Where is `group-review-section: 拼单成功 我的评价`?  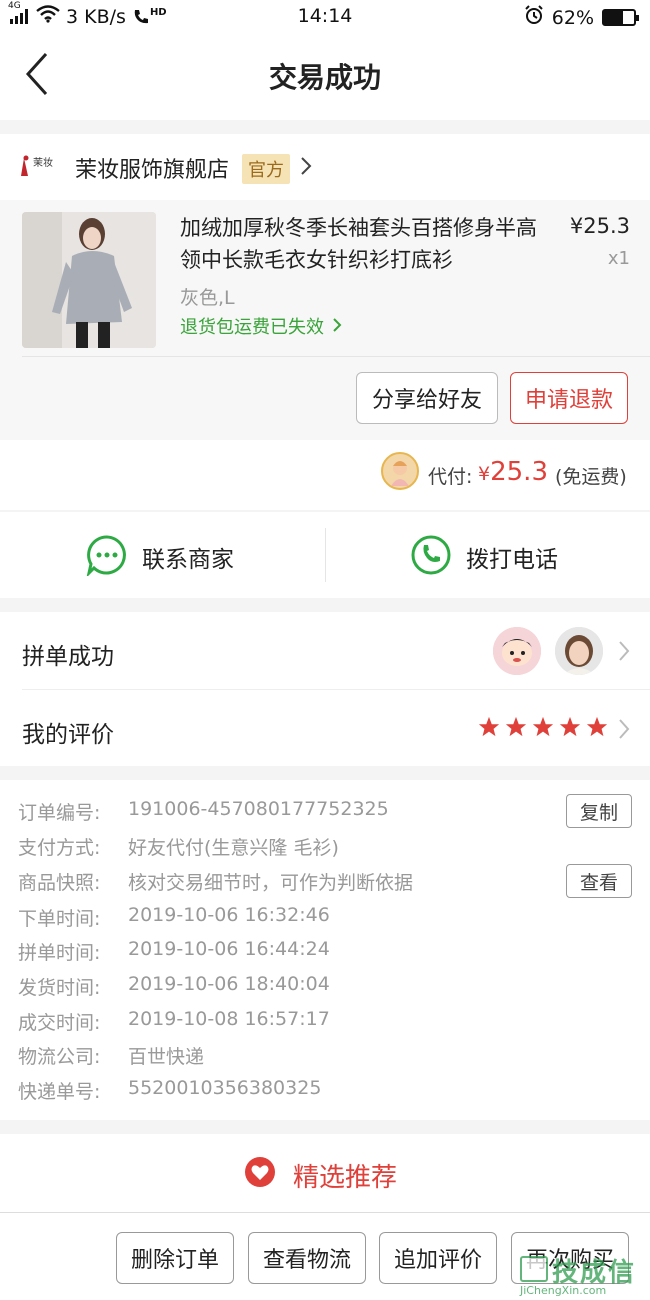 group-review-section: 拼单成功 我的评价 is located at coordinates (325, 689).